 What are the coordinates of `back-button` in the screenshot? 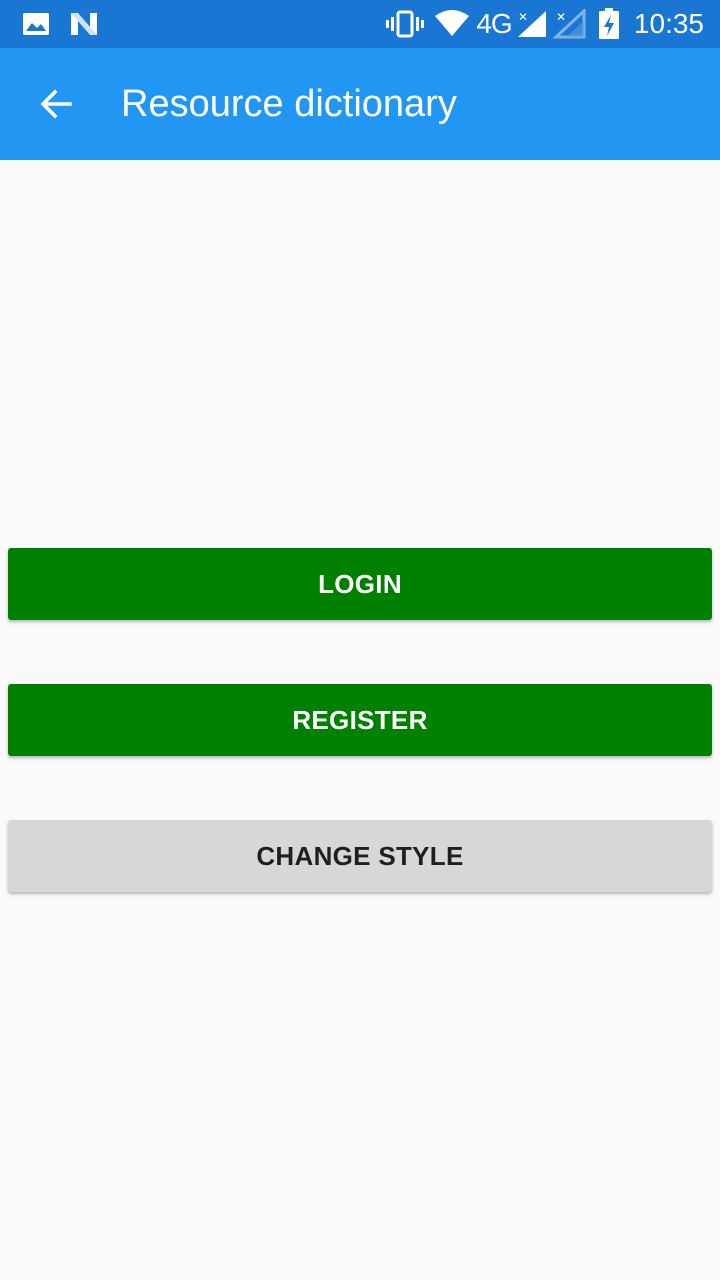 It's located at (56, 104).